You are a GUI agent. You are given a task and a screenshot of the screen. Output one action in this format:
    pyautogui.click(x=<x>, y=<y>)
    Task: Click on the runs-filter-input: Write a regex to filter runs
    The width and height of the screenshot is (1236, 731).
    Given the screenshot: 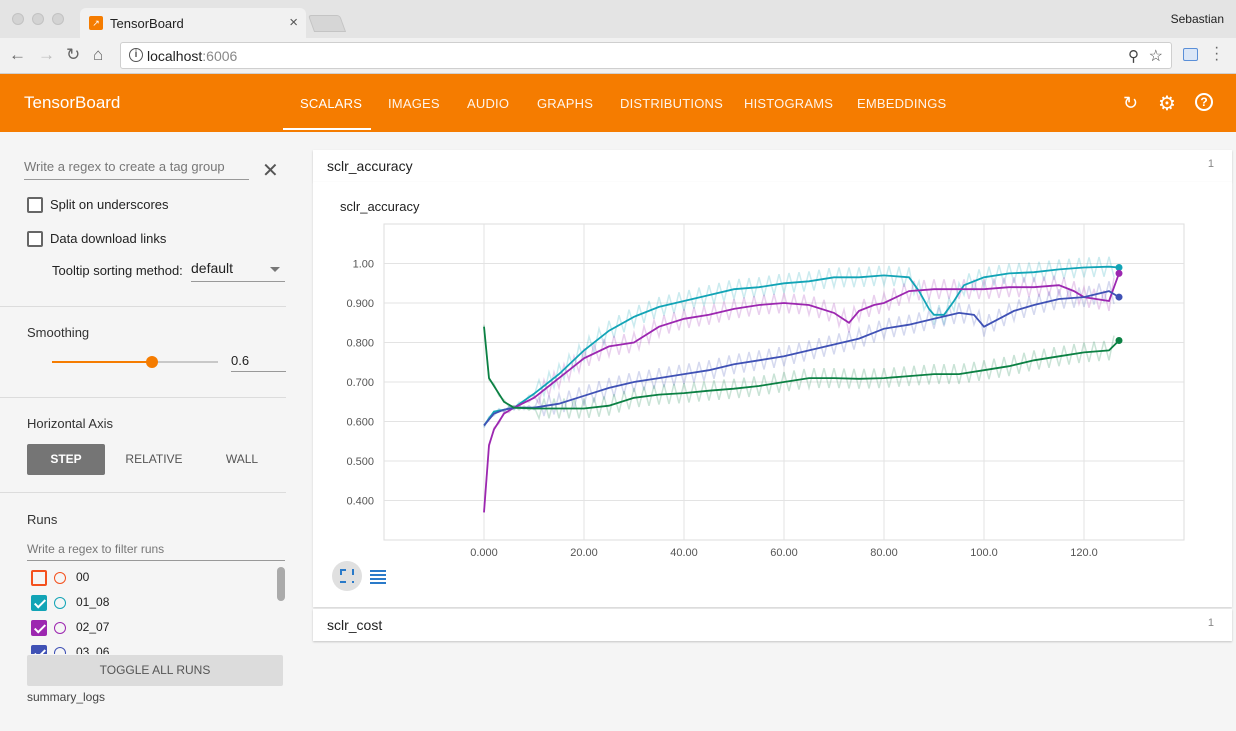 What is the action you would take?
    pyautogui.click(x=156, y=551)
    